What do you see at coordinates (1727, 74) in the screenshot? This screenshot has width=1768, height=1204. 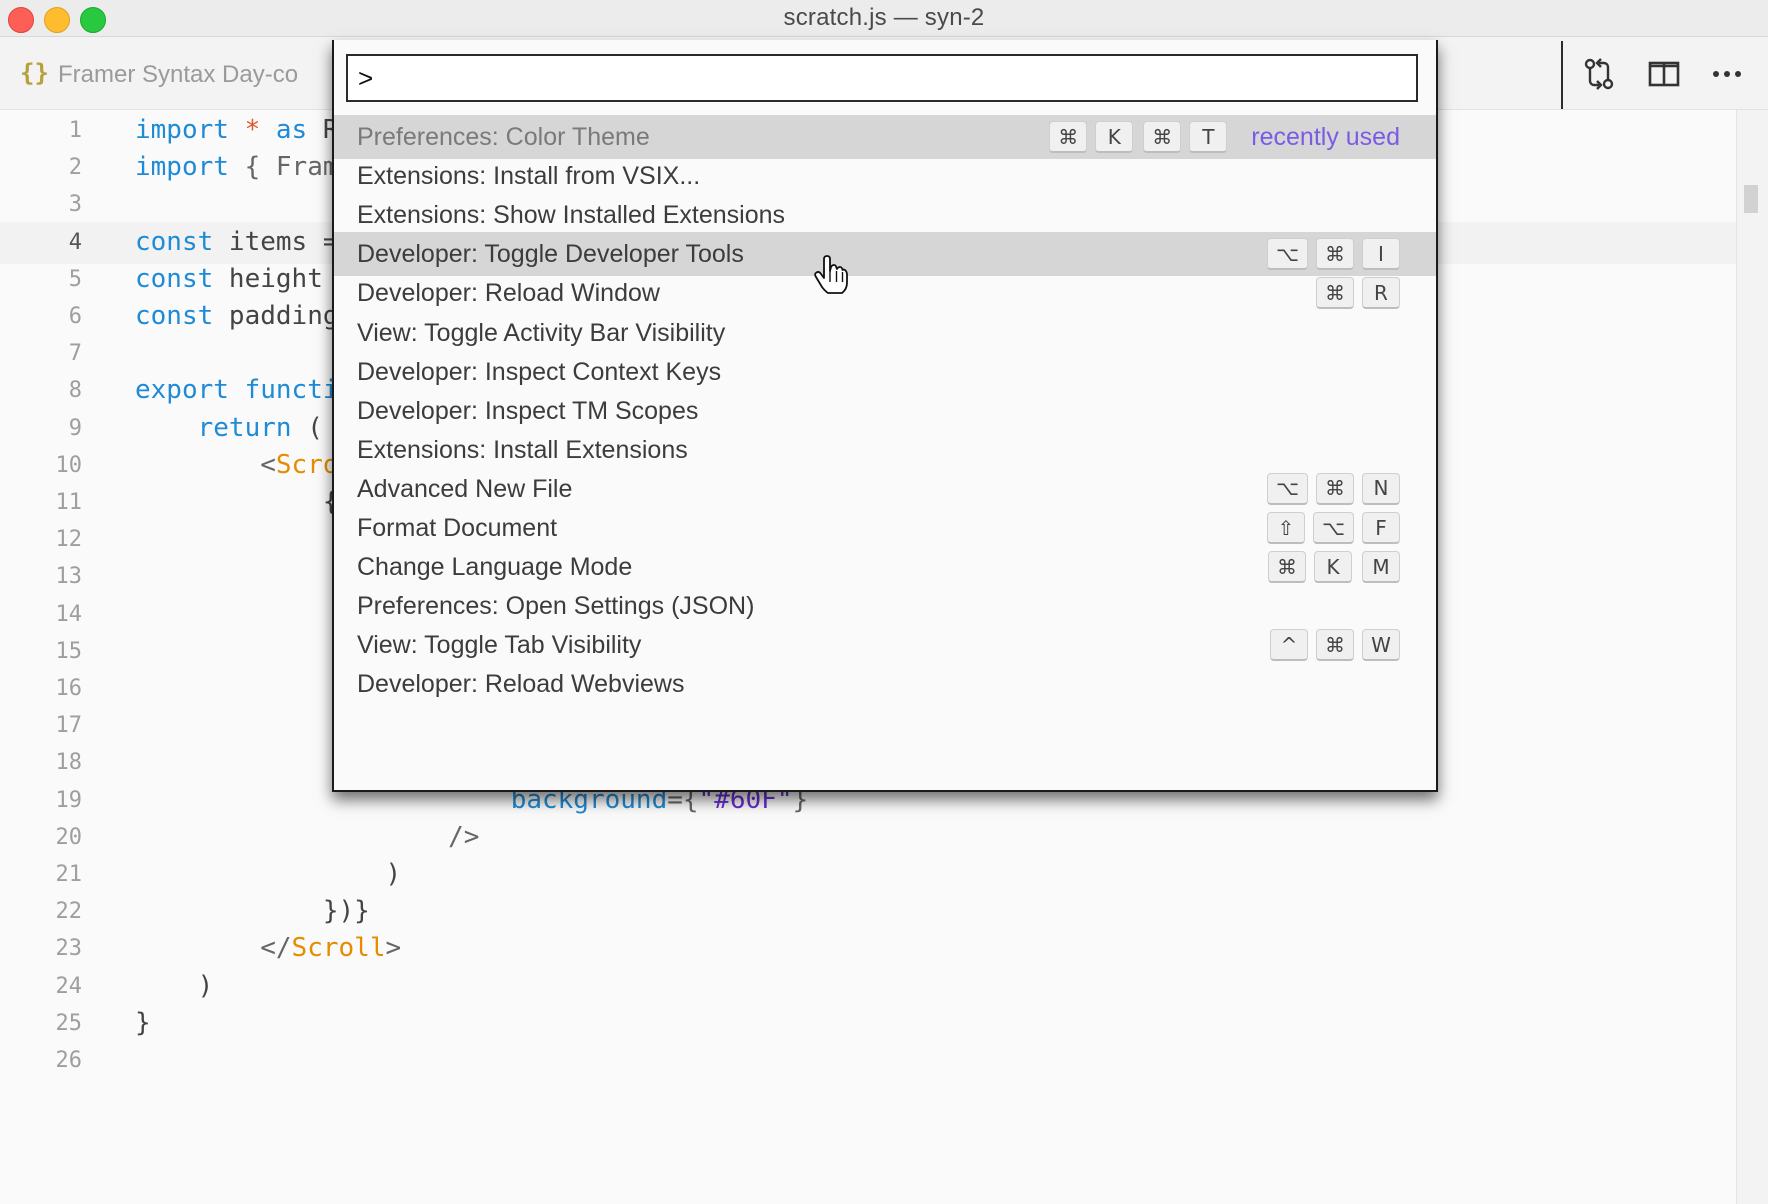 I see `more-actions-icon` at bounding box center [1727, 74].